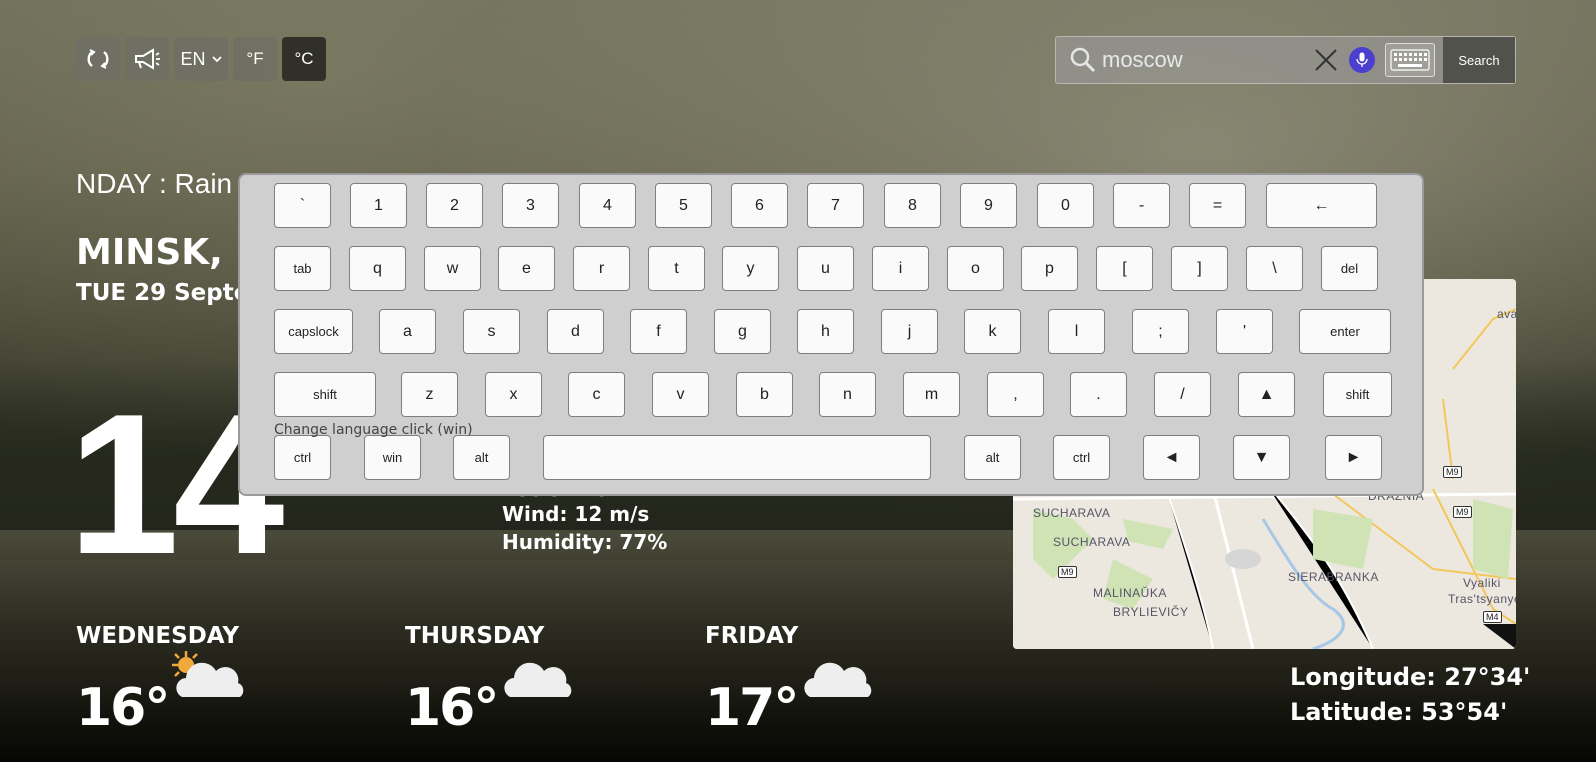 Image resolution: width=1596 pixels, height=762 pixels. What do you see at coordinates (530, 205) in the screenshot?
I see `key: 3` at bounding box center [530, 205].